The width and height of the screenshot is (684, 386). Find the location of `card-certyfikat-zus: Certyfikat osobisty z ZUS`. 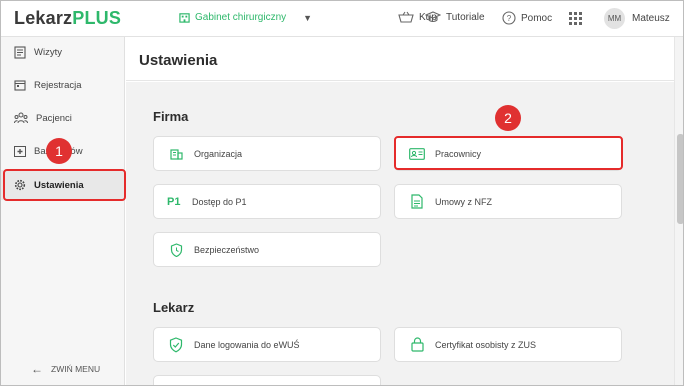

card-certyfikat-zus: Certyfikat osobisty z ZUS is located at coordinates (508, 344).